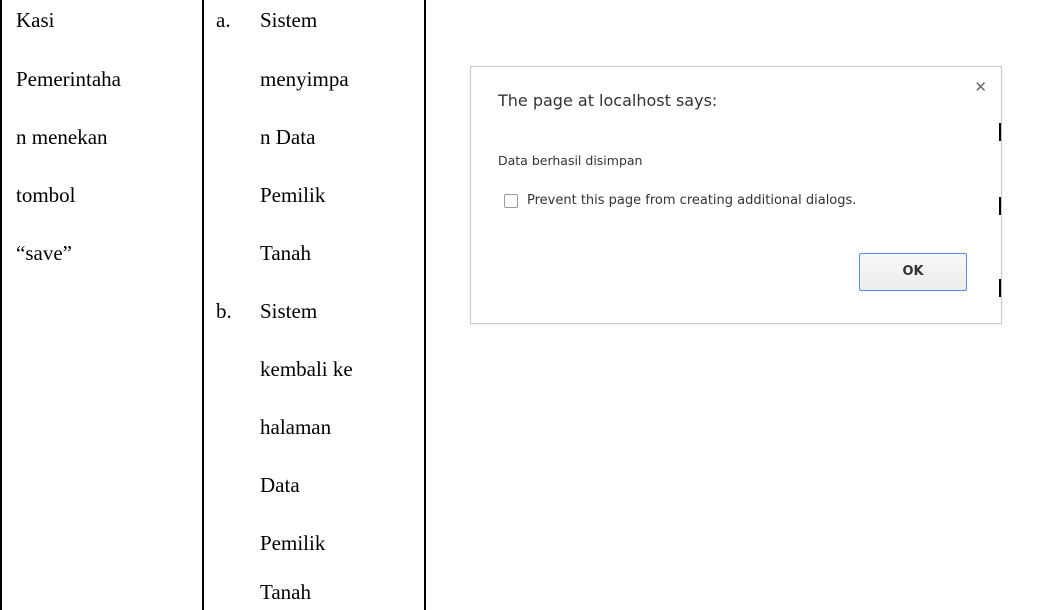  I want to click on response-b-line-4: Data, so click(280, 485).